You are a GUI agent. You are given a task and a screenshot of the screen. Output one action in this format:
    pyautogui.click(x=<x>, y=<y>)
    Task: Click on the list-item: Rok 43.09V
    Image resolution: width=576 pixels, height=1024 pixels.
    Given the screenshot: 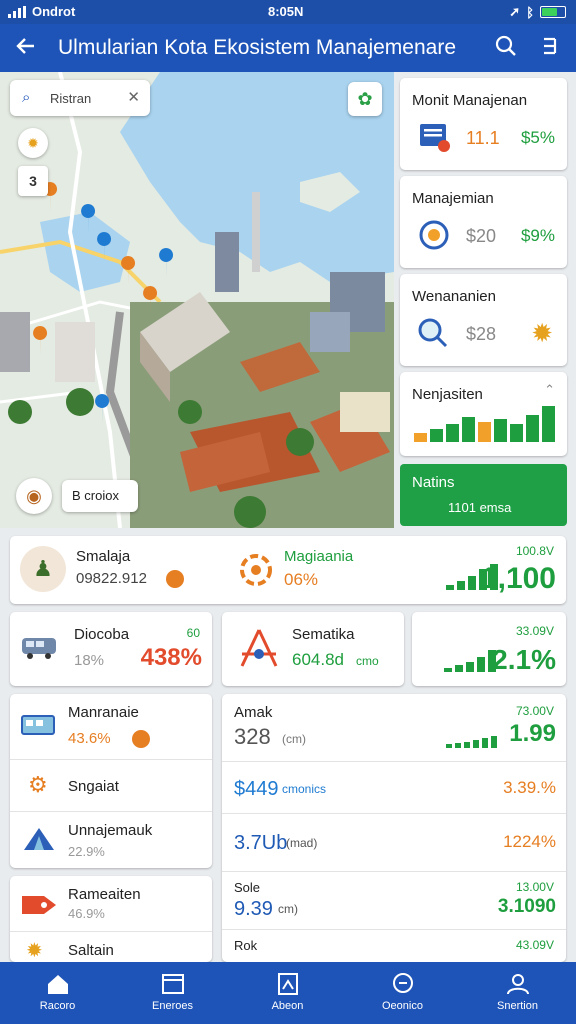 What is the action you would take?
    pyautogui.click(x=394, y=946)
    